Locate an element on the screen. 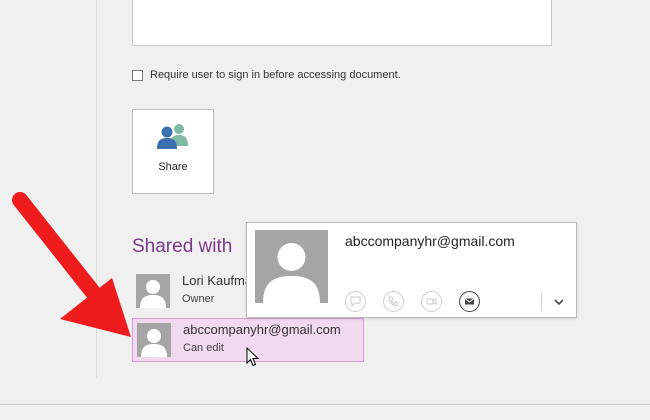  contact-avatar-icon is located at coordinates (291, 266).